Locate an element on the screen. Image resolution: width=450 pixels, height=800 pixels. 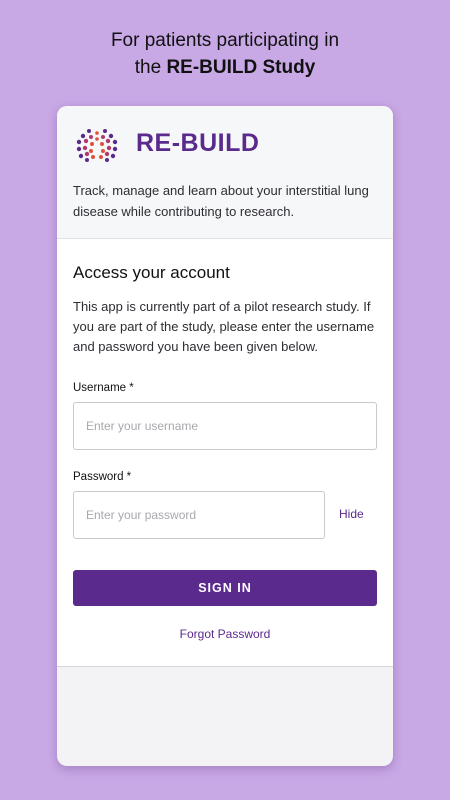
hide-password-toggle: Hide is located at coordinates (351, 514).